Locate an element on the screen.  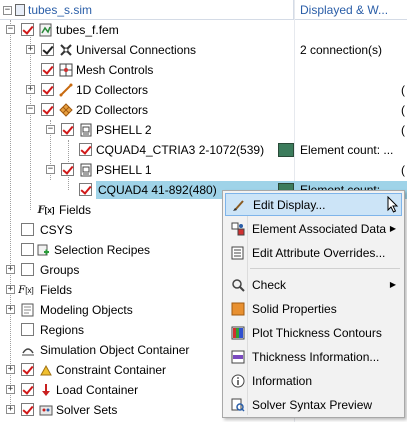
thickness-info-icon is located at coordinates (238, 357).